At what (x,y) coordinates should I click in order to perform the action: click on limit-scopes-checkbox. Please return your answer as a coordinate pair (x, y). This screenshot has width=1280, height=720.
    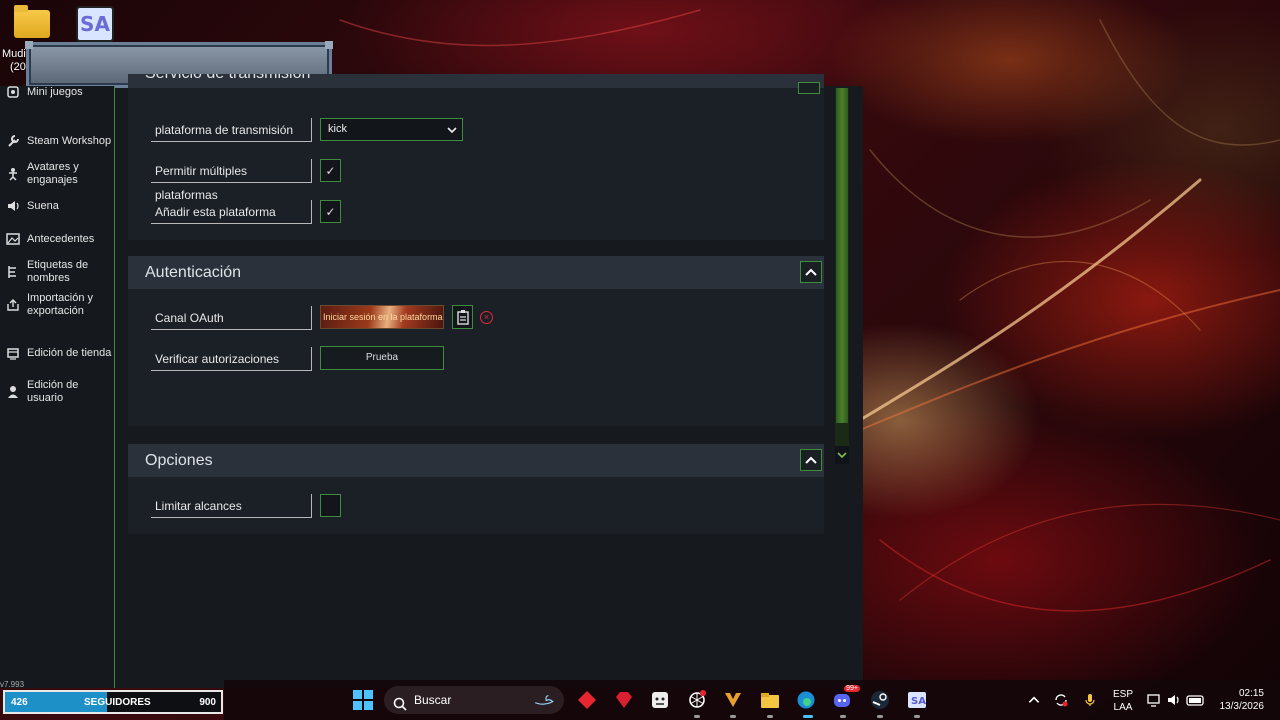
    Looking at the image, I should click on (330, 505).